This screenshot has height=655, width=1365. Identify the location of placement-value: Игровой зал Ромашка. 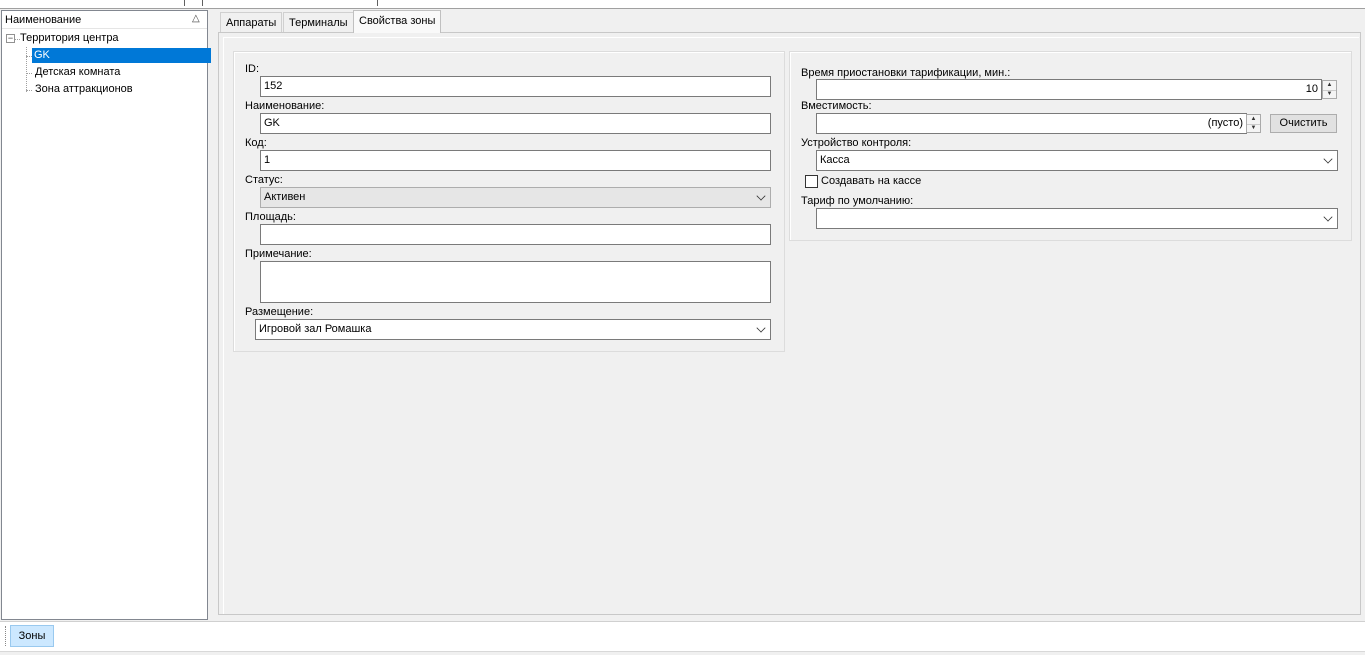
(315, 329).